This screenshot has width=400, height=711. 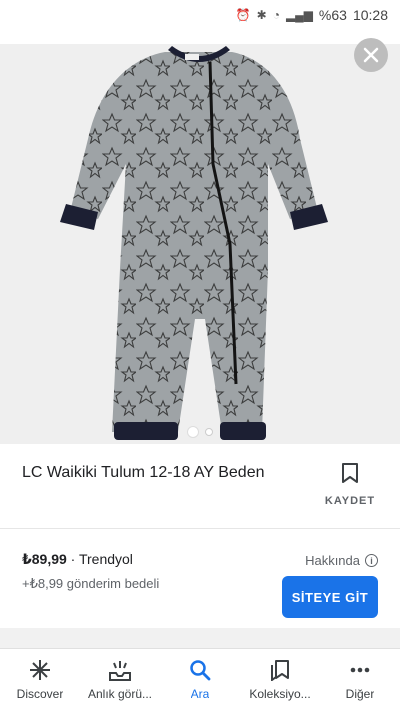 I want to click on nav-discover: Discover, so click(x=40, y=680).